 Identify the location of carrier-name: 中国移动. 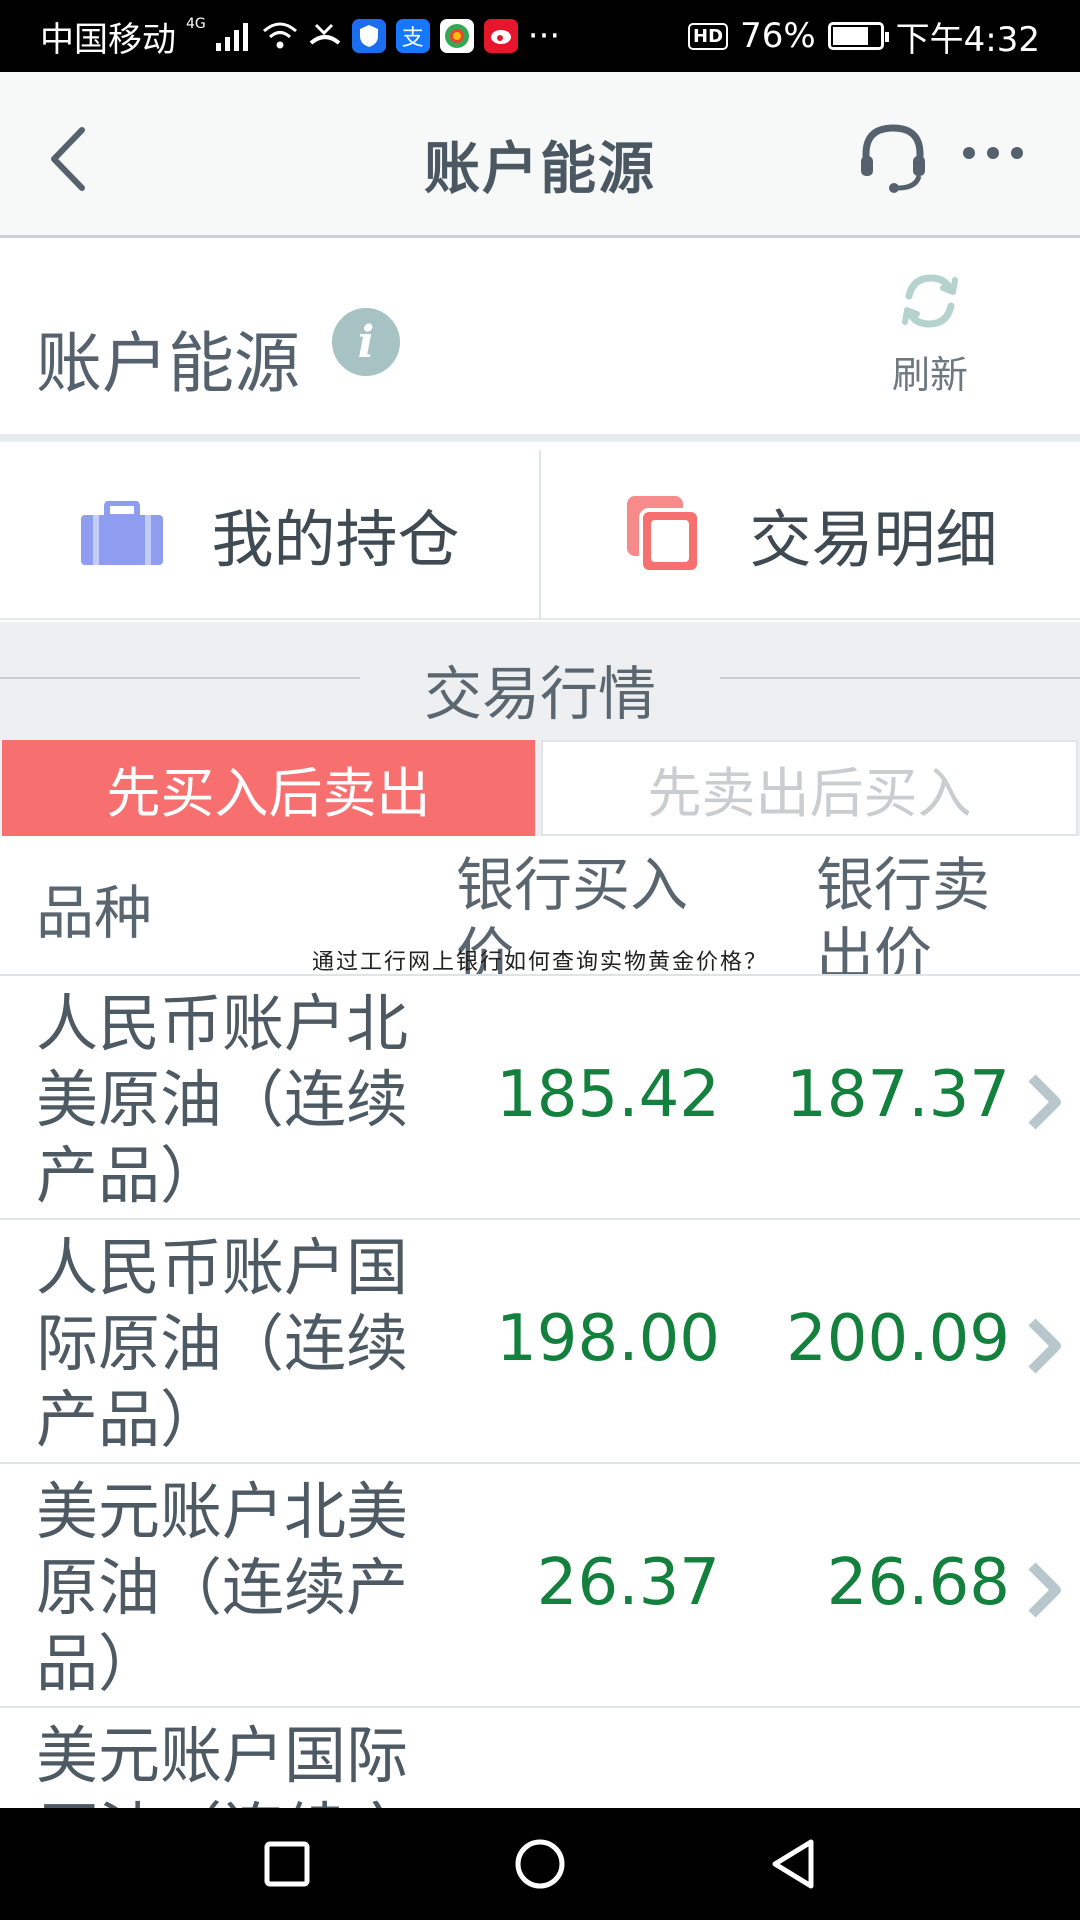
(108, 39).